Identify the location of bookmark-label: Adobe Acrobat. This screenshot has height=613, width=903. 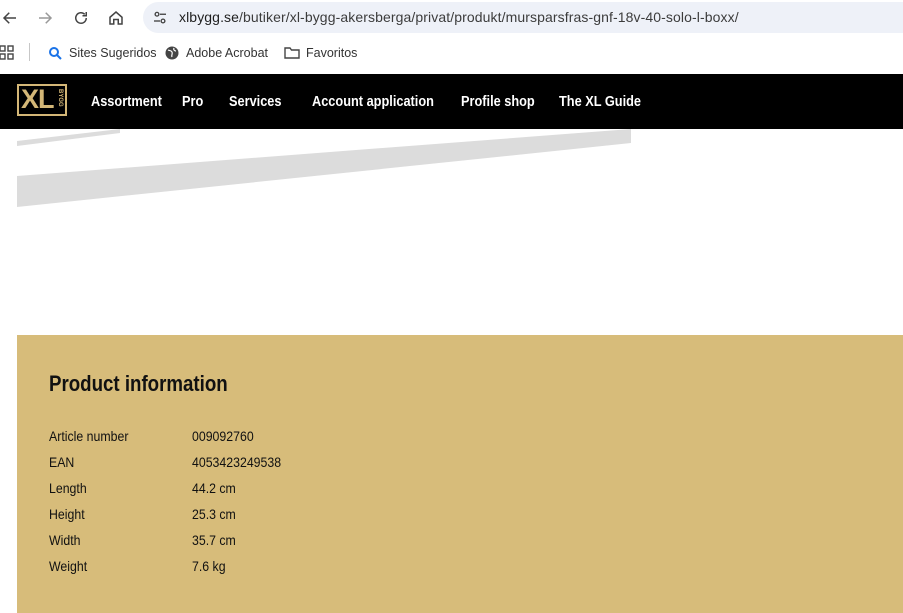
(227, 53).